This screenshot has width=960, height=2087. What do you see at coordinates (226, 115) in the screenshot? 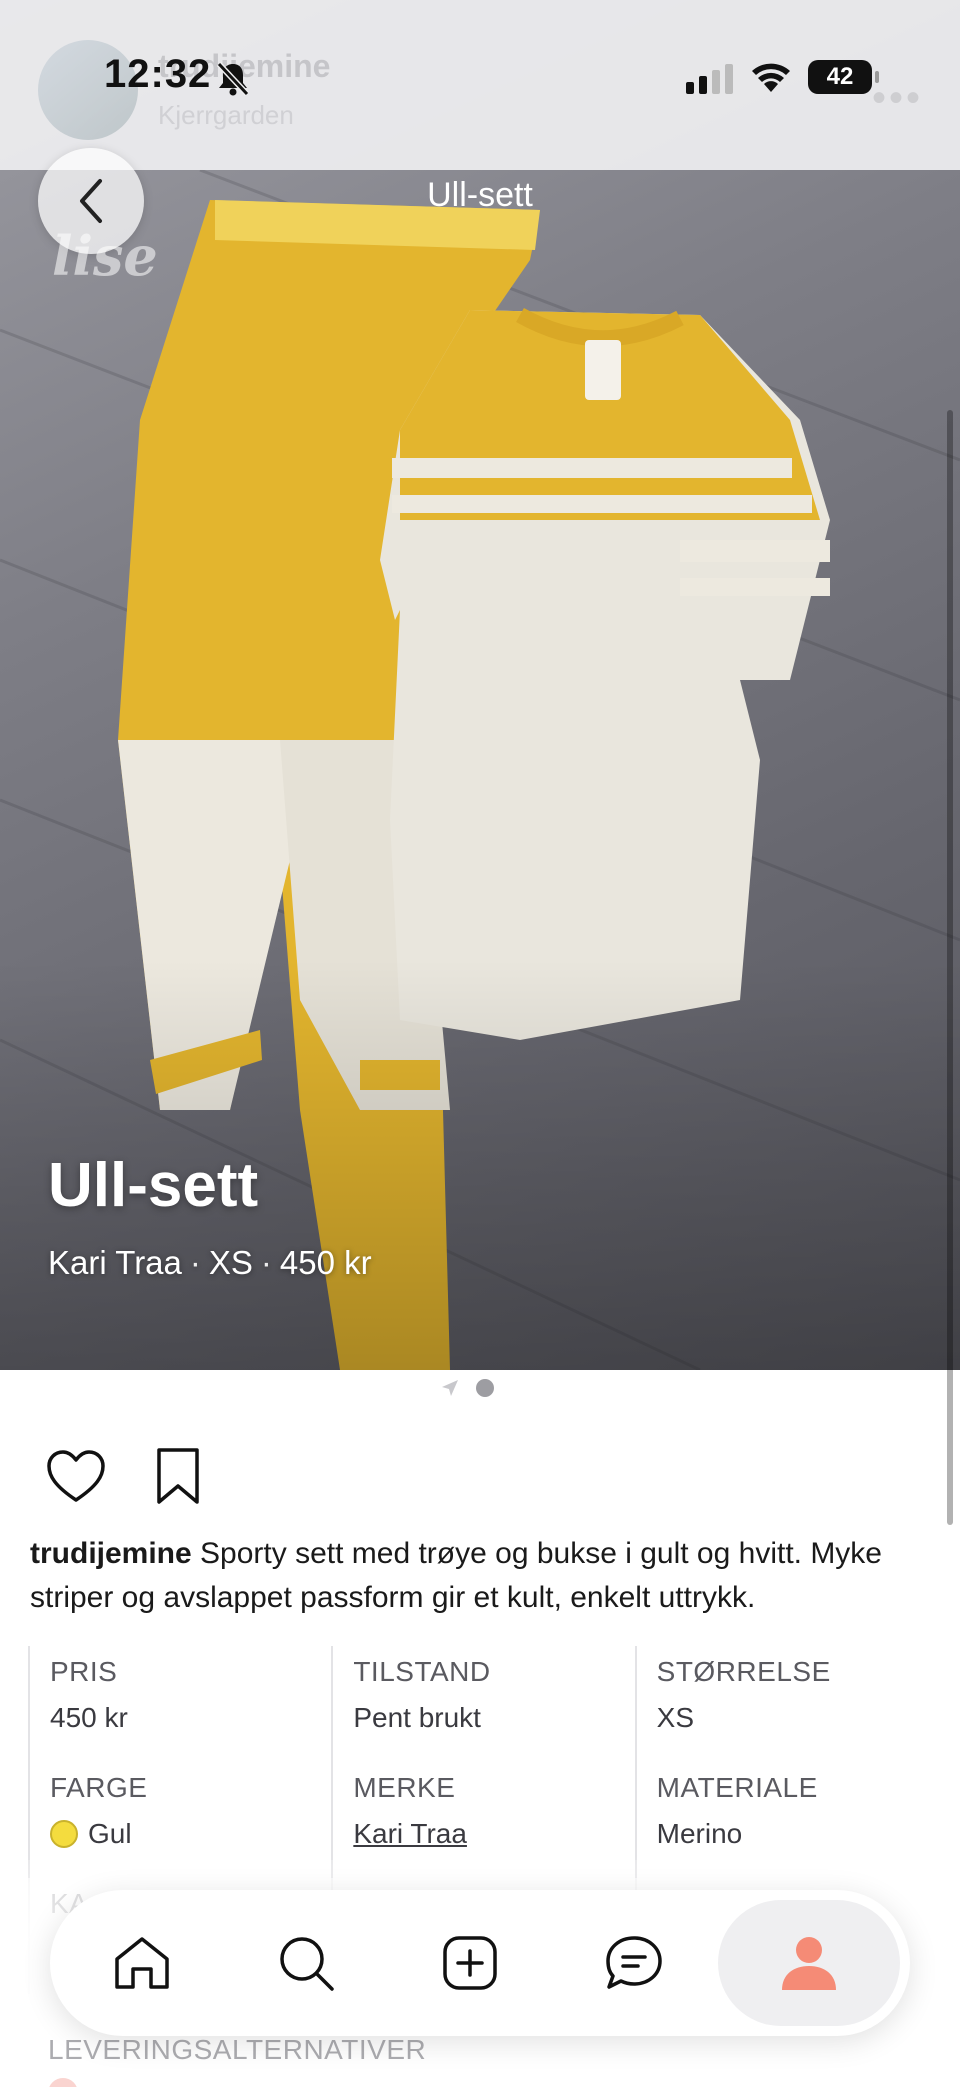
I see `seller-location: Kjerrgarden` at bounding box center [226, 115].